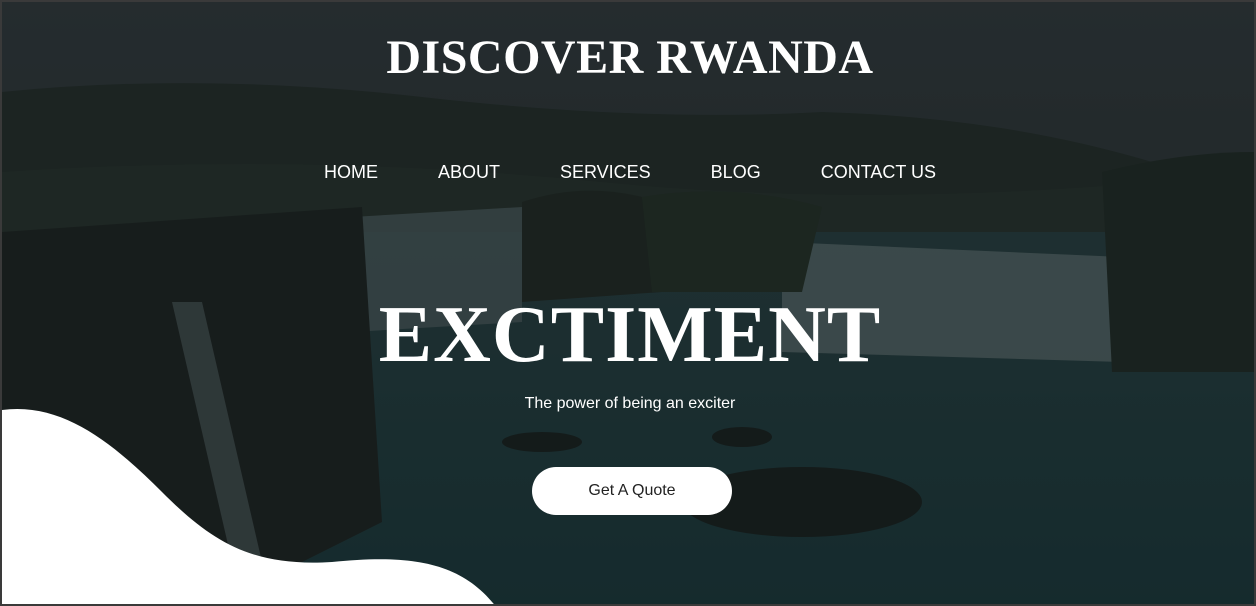  What do you see at coordinates (878, 172) in the screenshot?
I see `nav-item-contact-us: CONTACT US` at bounding box center [878, 172].